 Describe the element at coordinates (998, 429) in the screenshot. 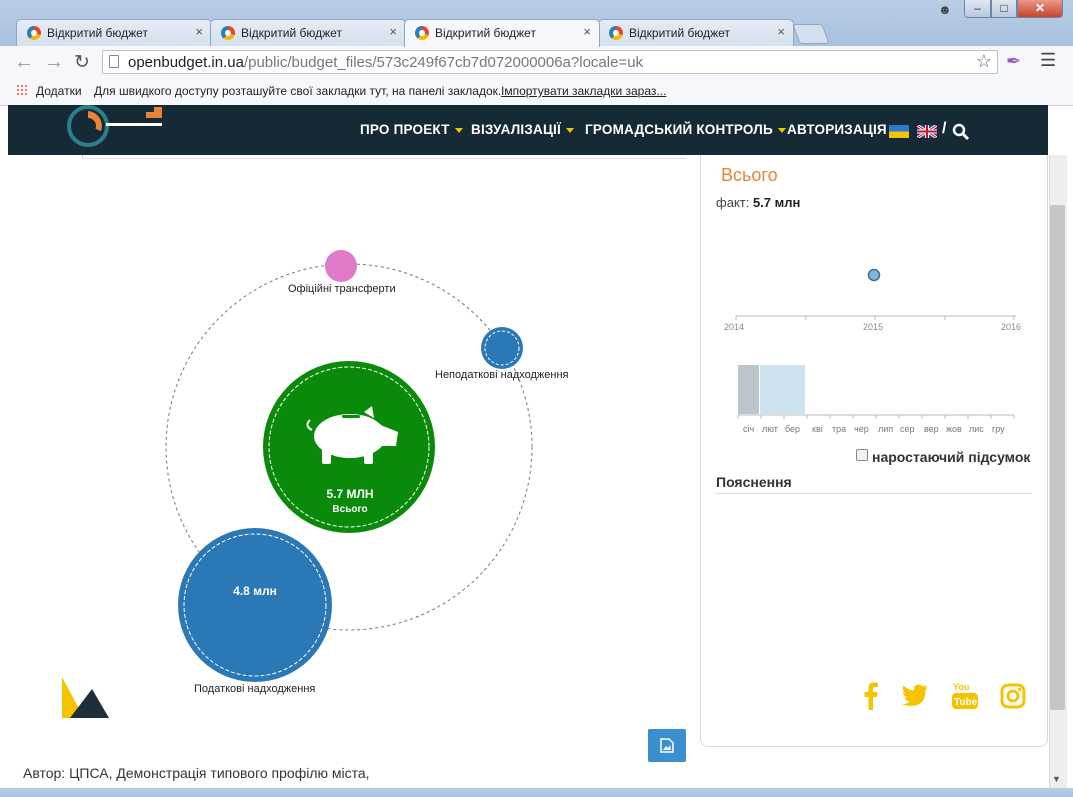

I see `month-label: гру` at that location.